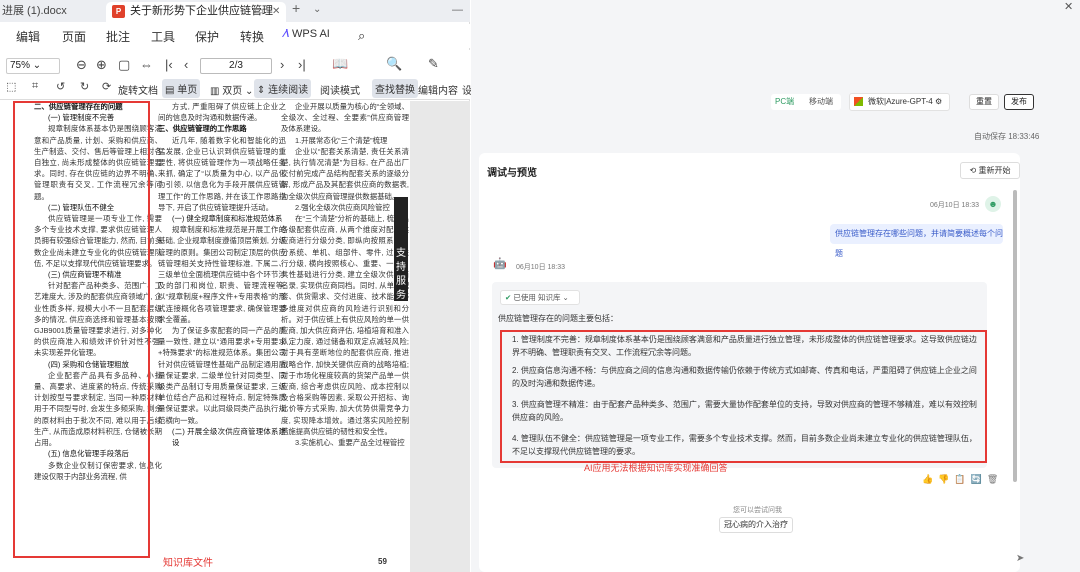  Describe the element at coordinates (756, 525) in the screenshot. I see `suggest-question-button: 冠心病的介入治疗` at that location.